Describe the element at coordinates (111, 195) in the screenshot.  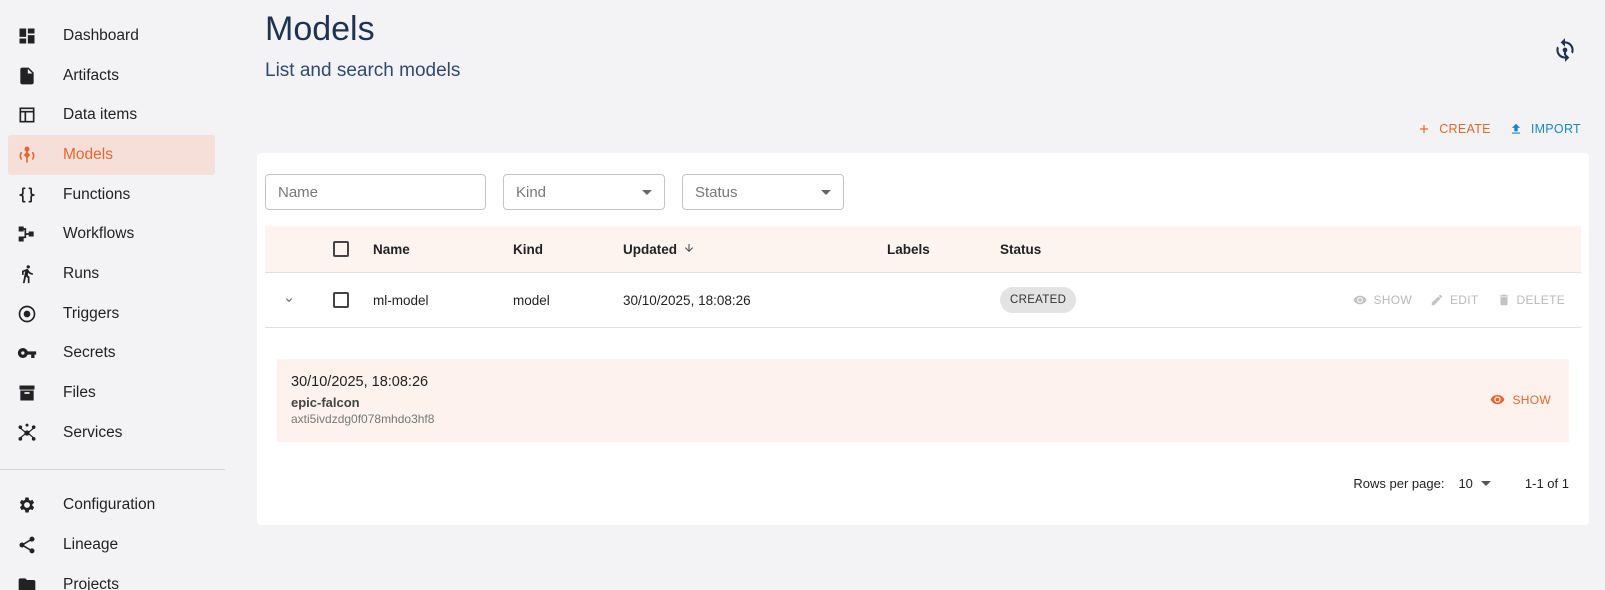
I see `sidebar-item-functions: Functions` at that location.